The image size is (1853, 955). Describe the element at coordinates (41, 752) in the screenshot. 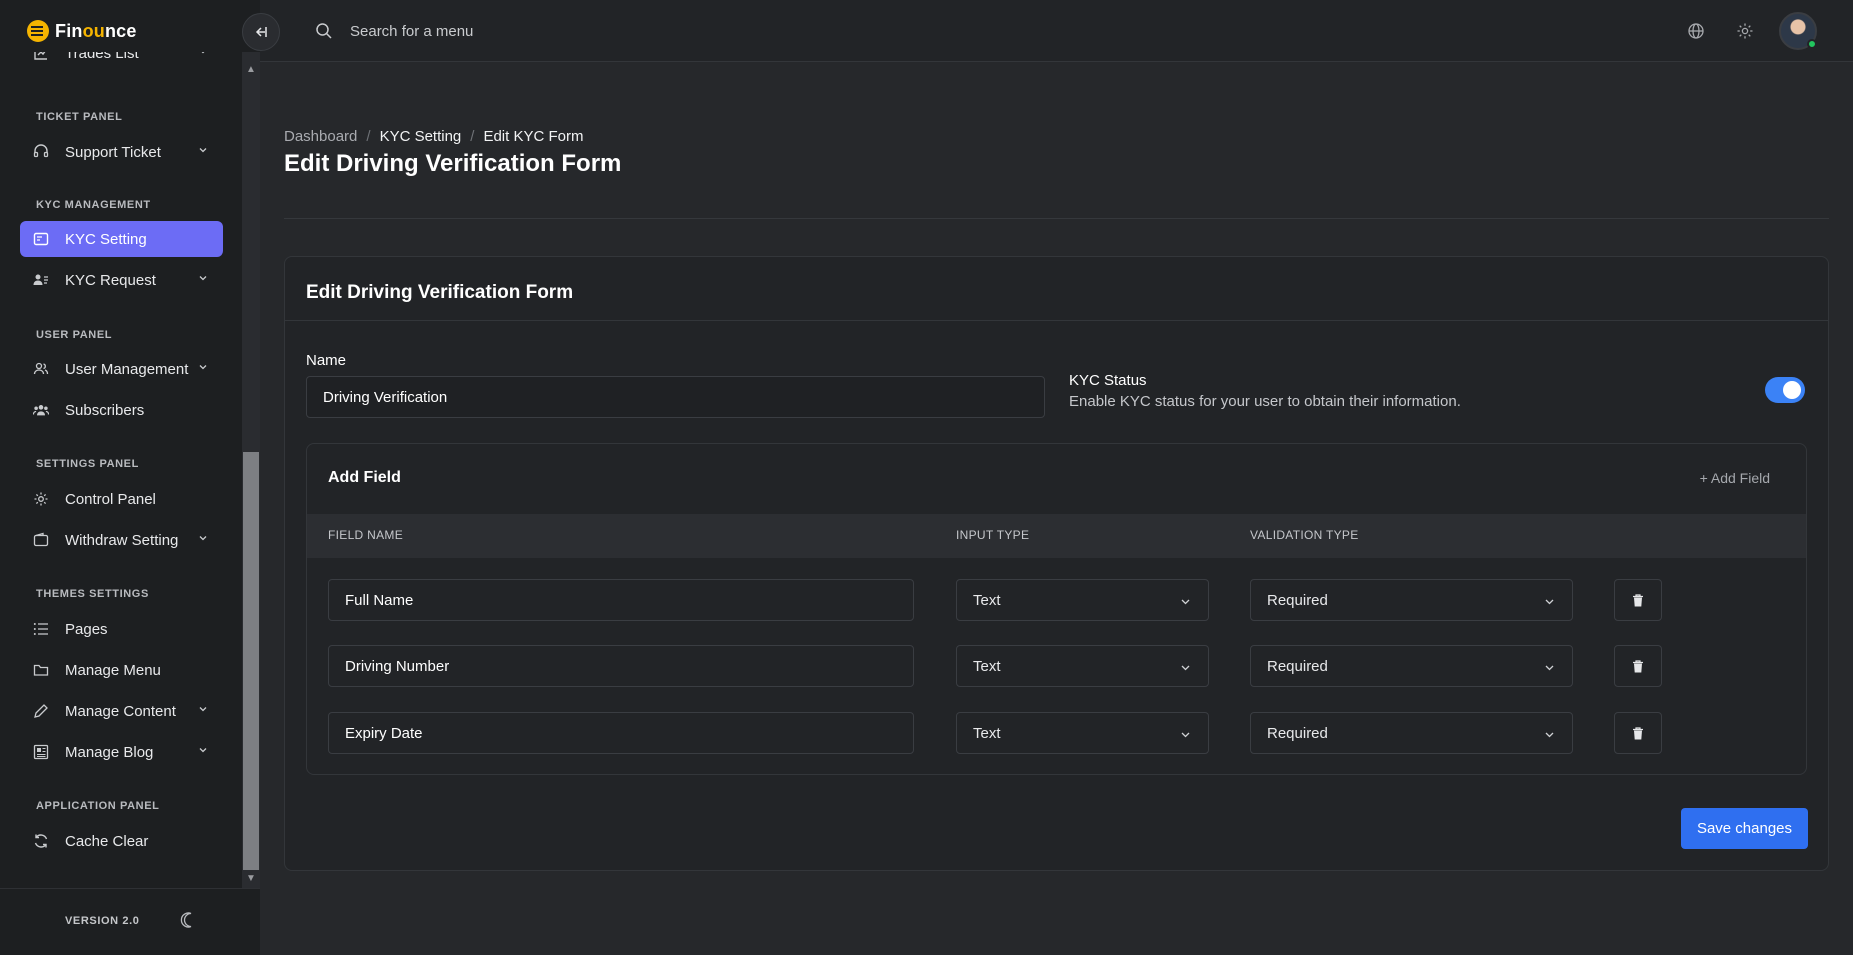

I see `newspaper-icon` at that location.